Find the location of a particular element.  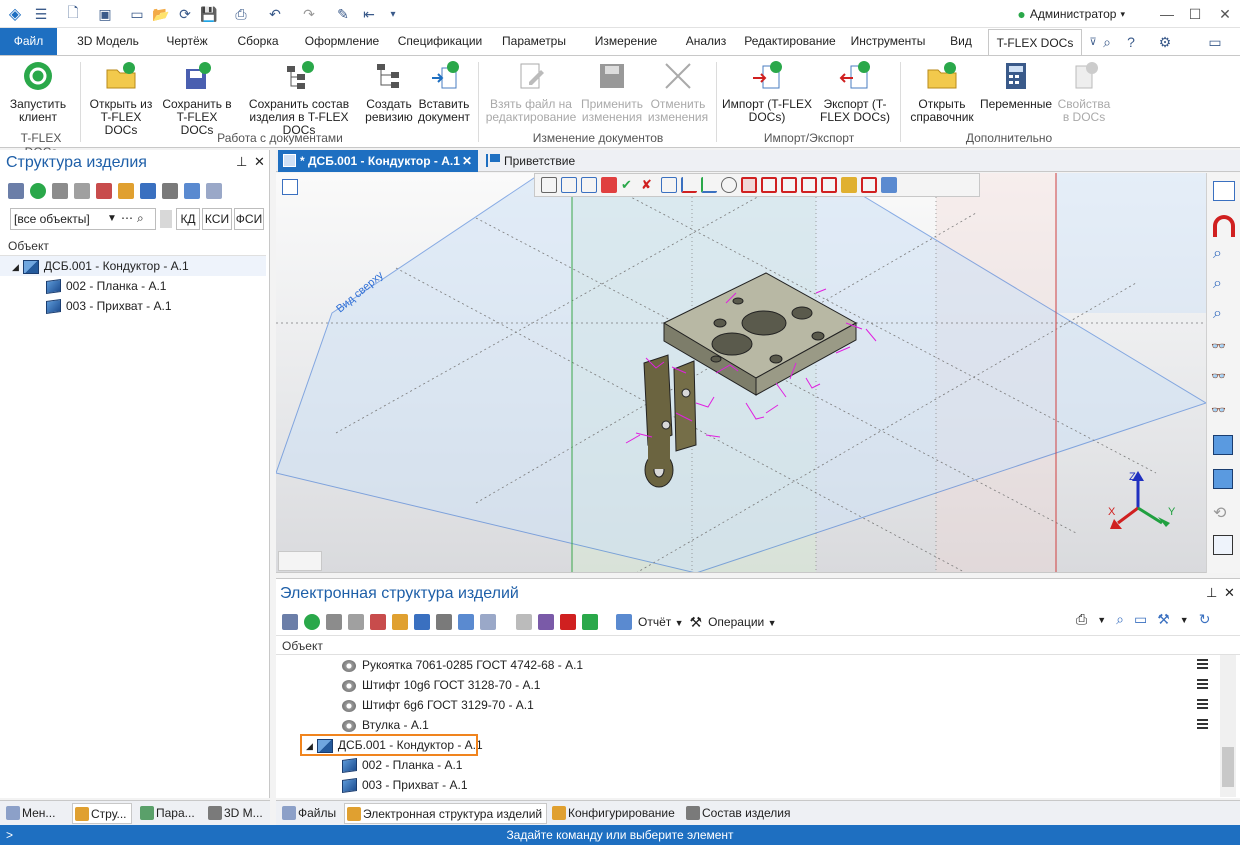

properties-icon: ✎ is located at coordinates (343, 14).